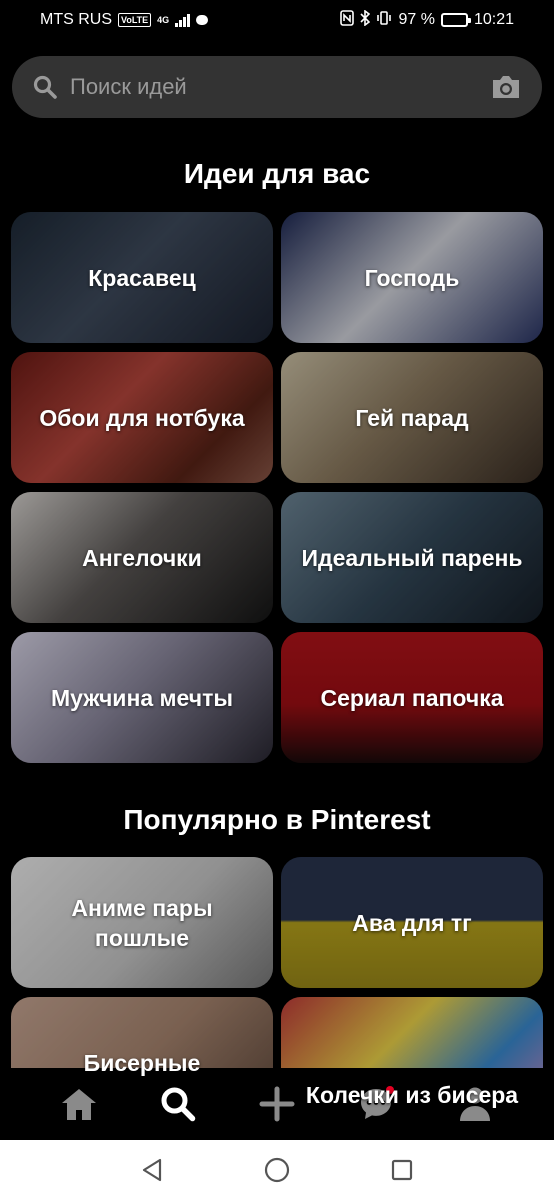  I want to click on popular-tile: Ава для тг, so click(412, 922).